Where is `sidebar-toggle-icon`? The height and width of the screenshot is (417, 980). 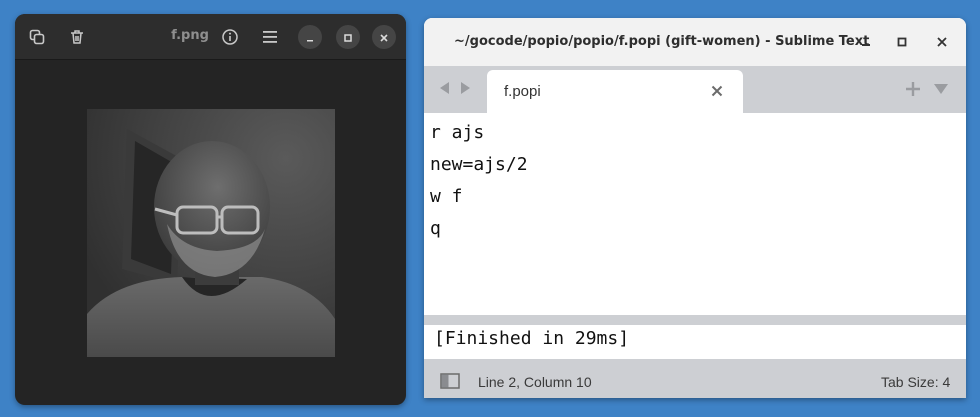
sidebar-toggle-icon is located at coordinates (450, 381).